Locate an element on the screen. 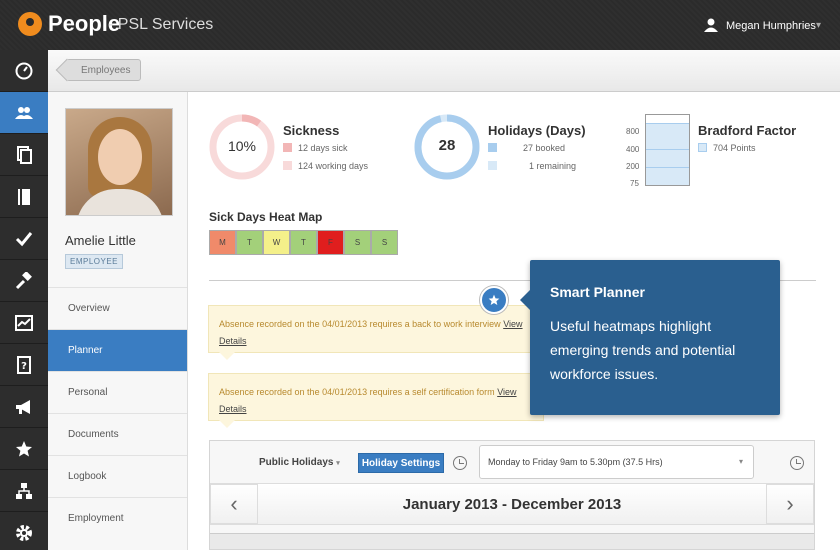 The width and height of the screenshot is (840, 550). nav-disciplinary is located at coordinates (24, 281).